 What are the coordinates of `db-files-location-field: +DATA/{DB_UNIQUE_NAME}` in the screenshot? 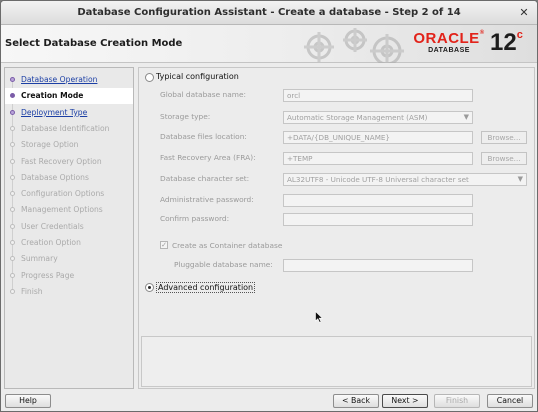 It's located at (378, 137).